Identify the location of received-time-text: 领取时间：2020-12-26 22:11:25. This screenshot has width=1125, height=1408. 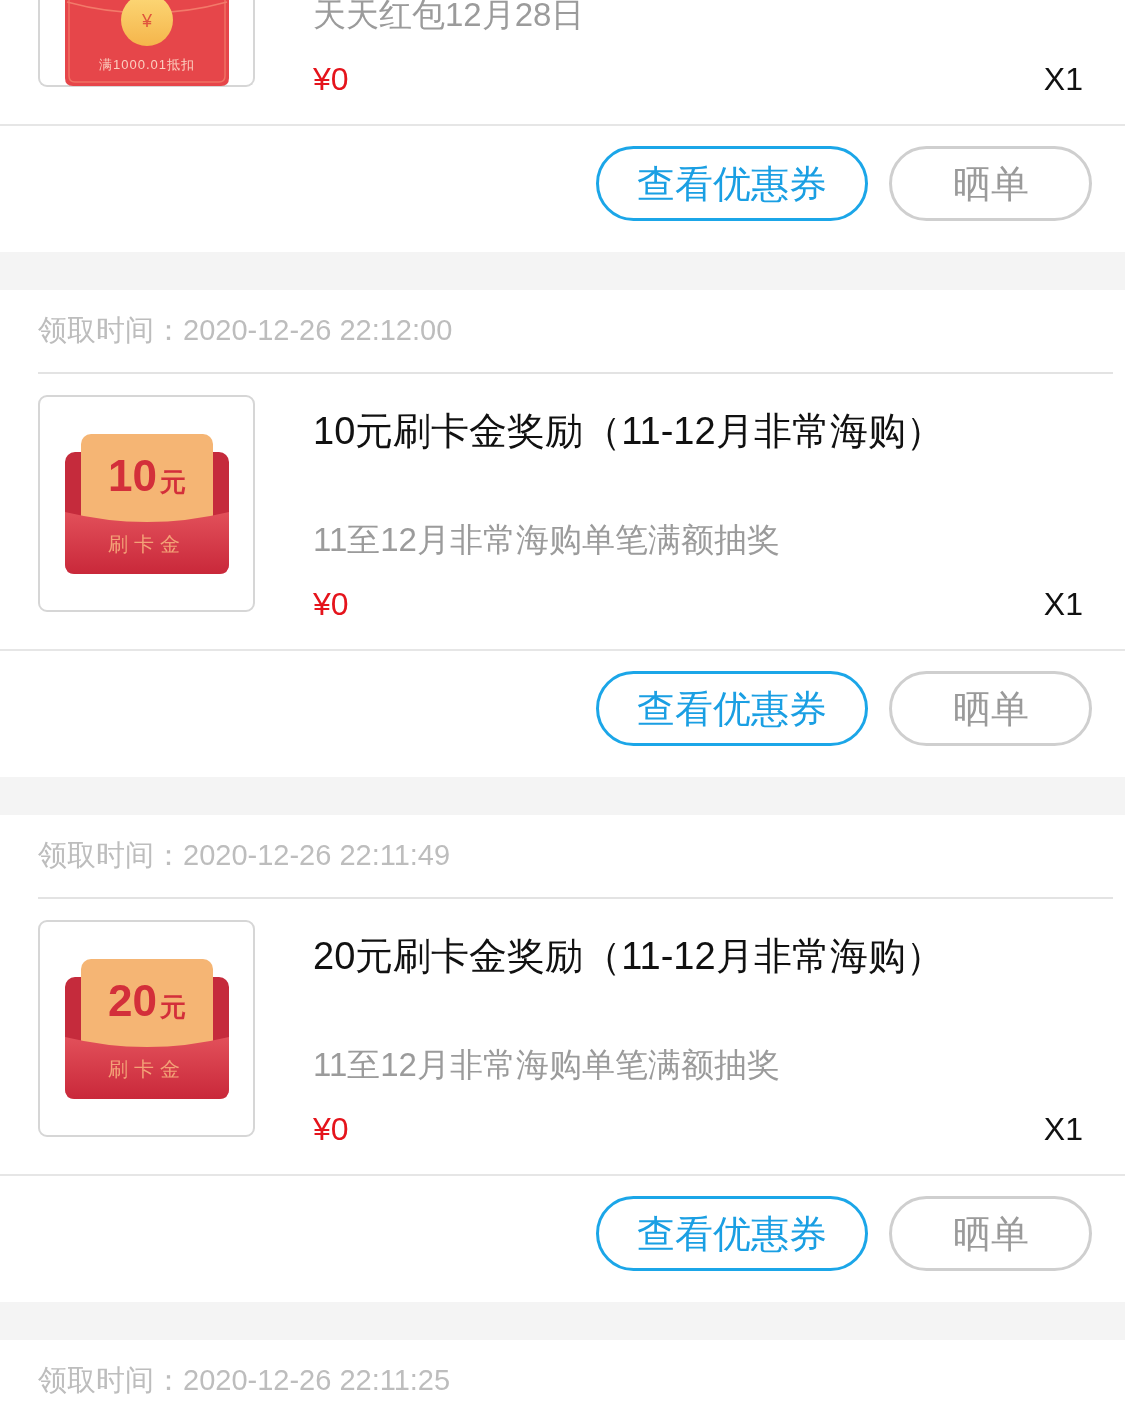
(244, 1381).